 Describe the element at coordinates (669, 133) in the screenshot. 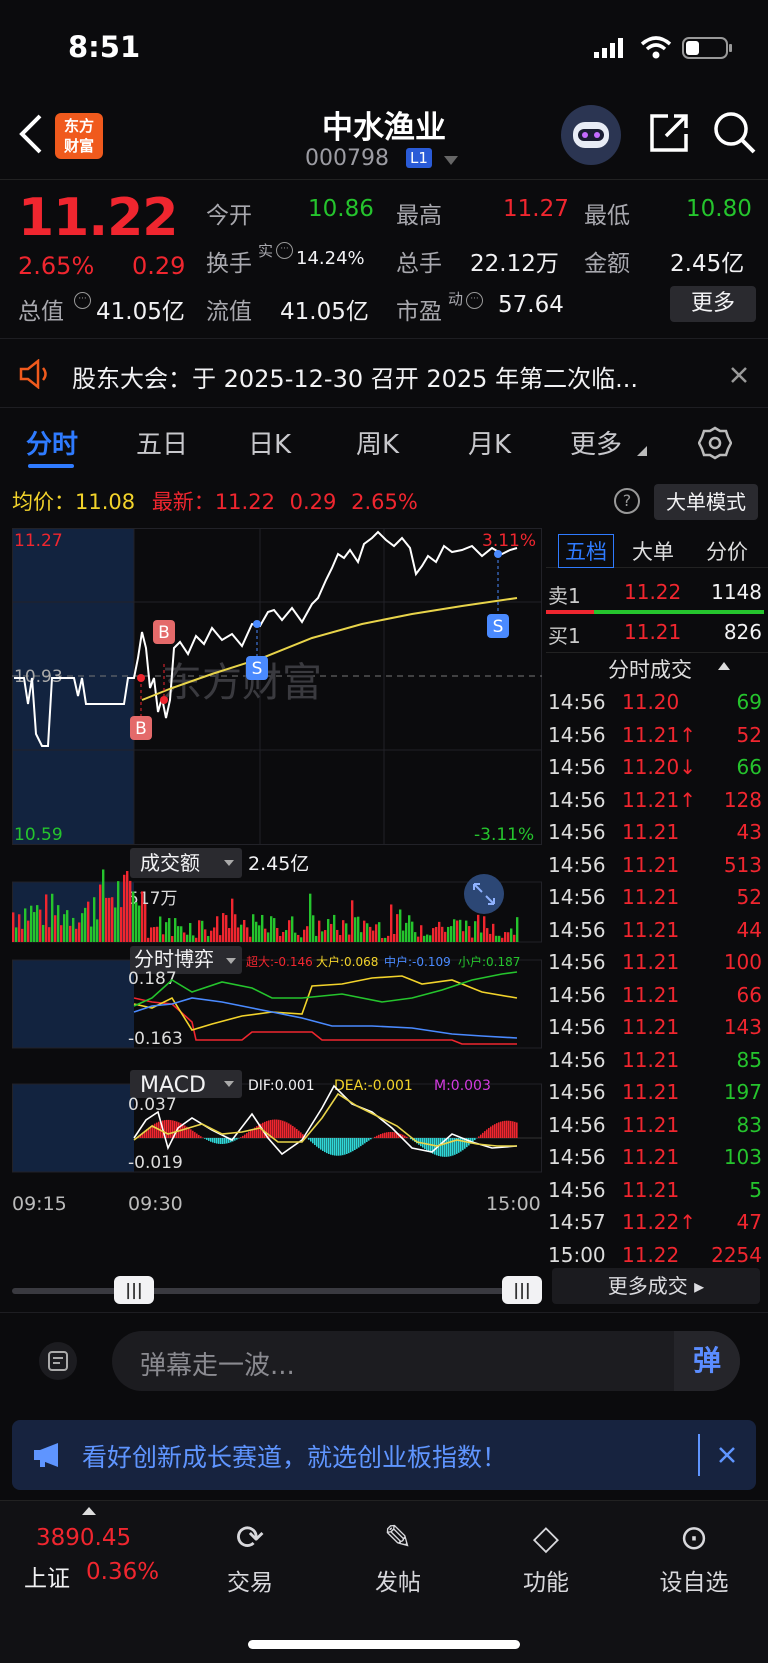

I see `share-icon` at that location.